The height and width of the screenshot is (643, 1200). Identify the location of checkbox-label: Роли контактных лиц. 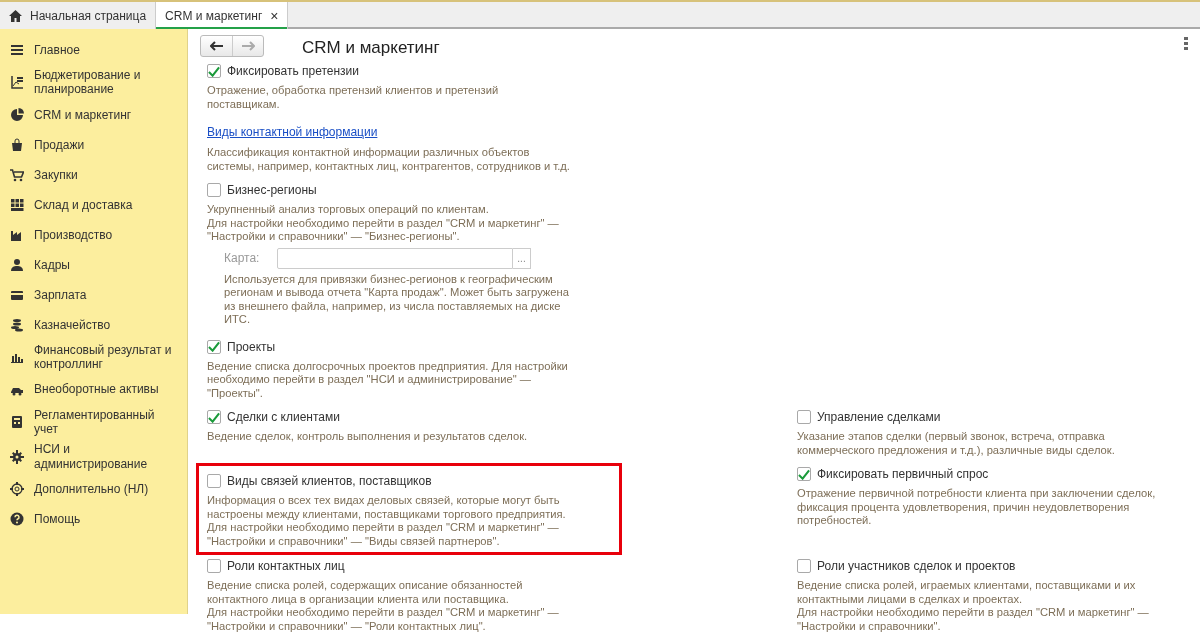
(286, 566).